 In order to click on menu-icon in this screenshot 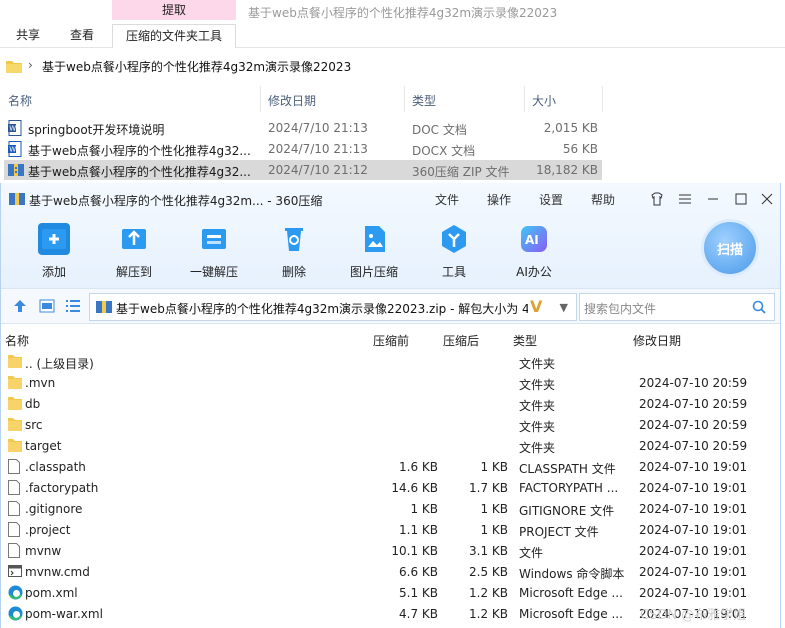, I will do `click(685, 199)`.